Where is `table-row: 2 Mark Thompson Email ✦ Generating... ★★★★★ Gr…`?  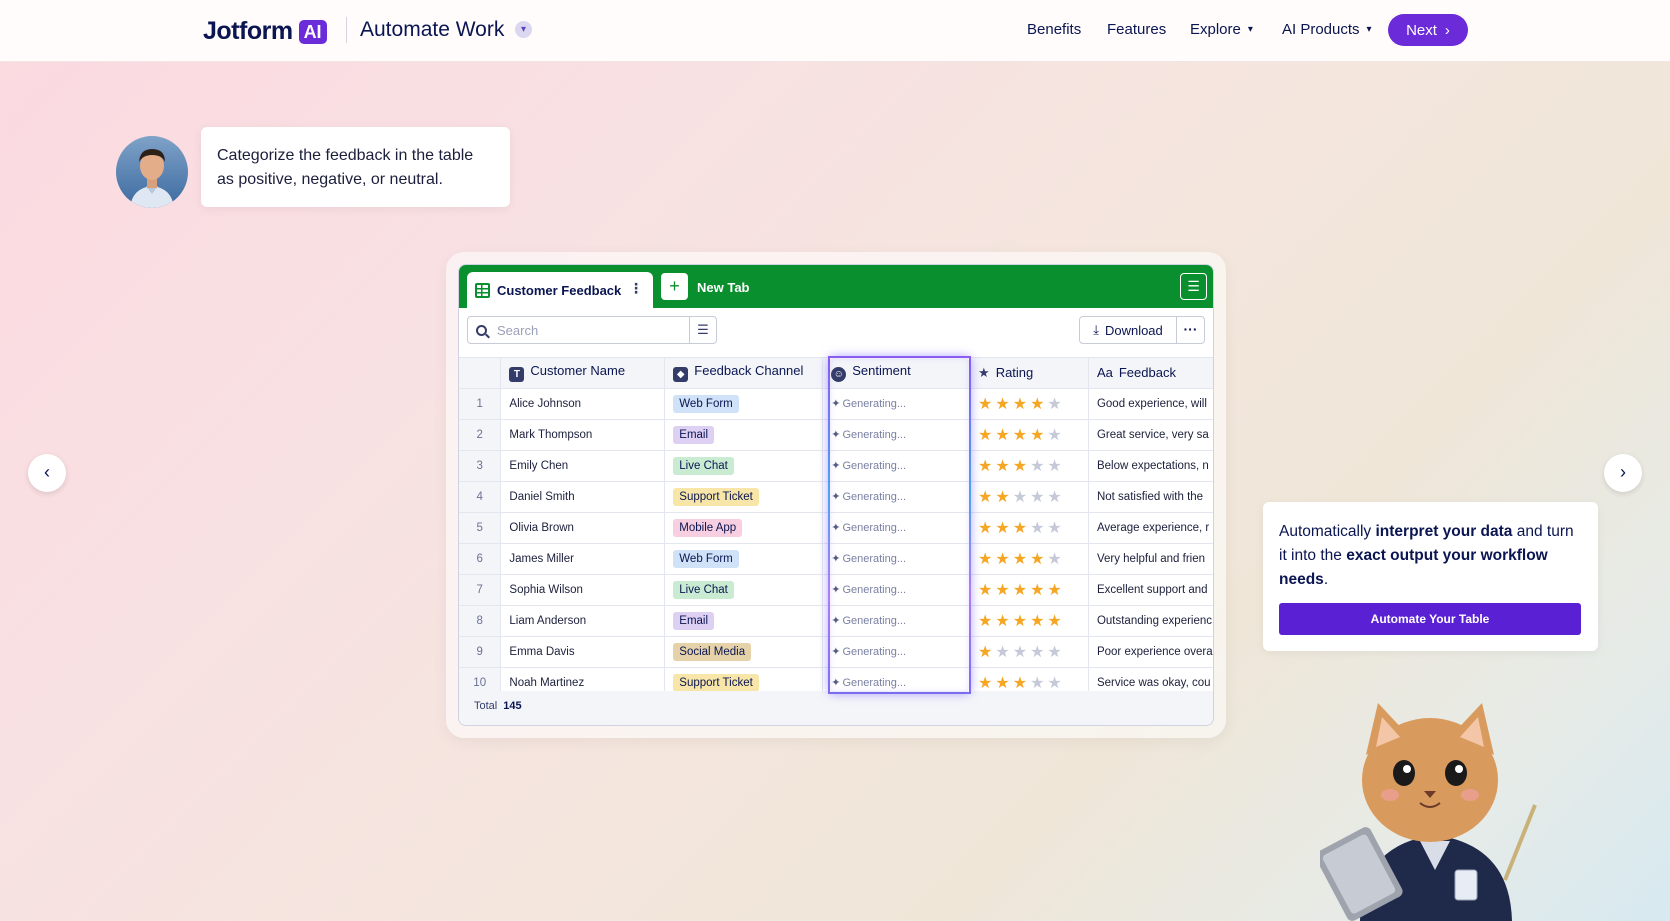 table-row: 2 Mark Thompson Email ✦ Generating... ★★★★★ Gr… is located at coordinates (836, 435).